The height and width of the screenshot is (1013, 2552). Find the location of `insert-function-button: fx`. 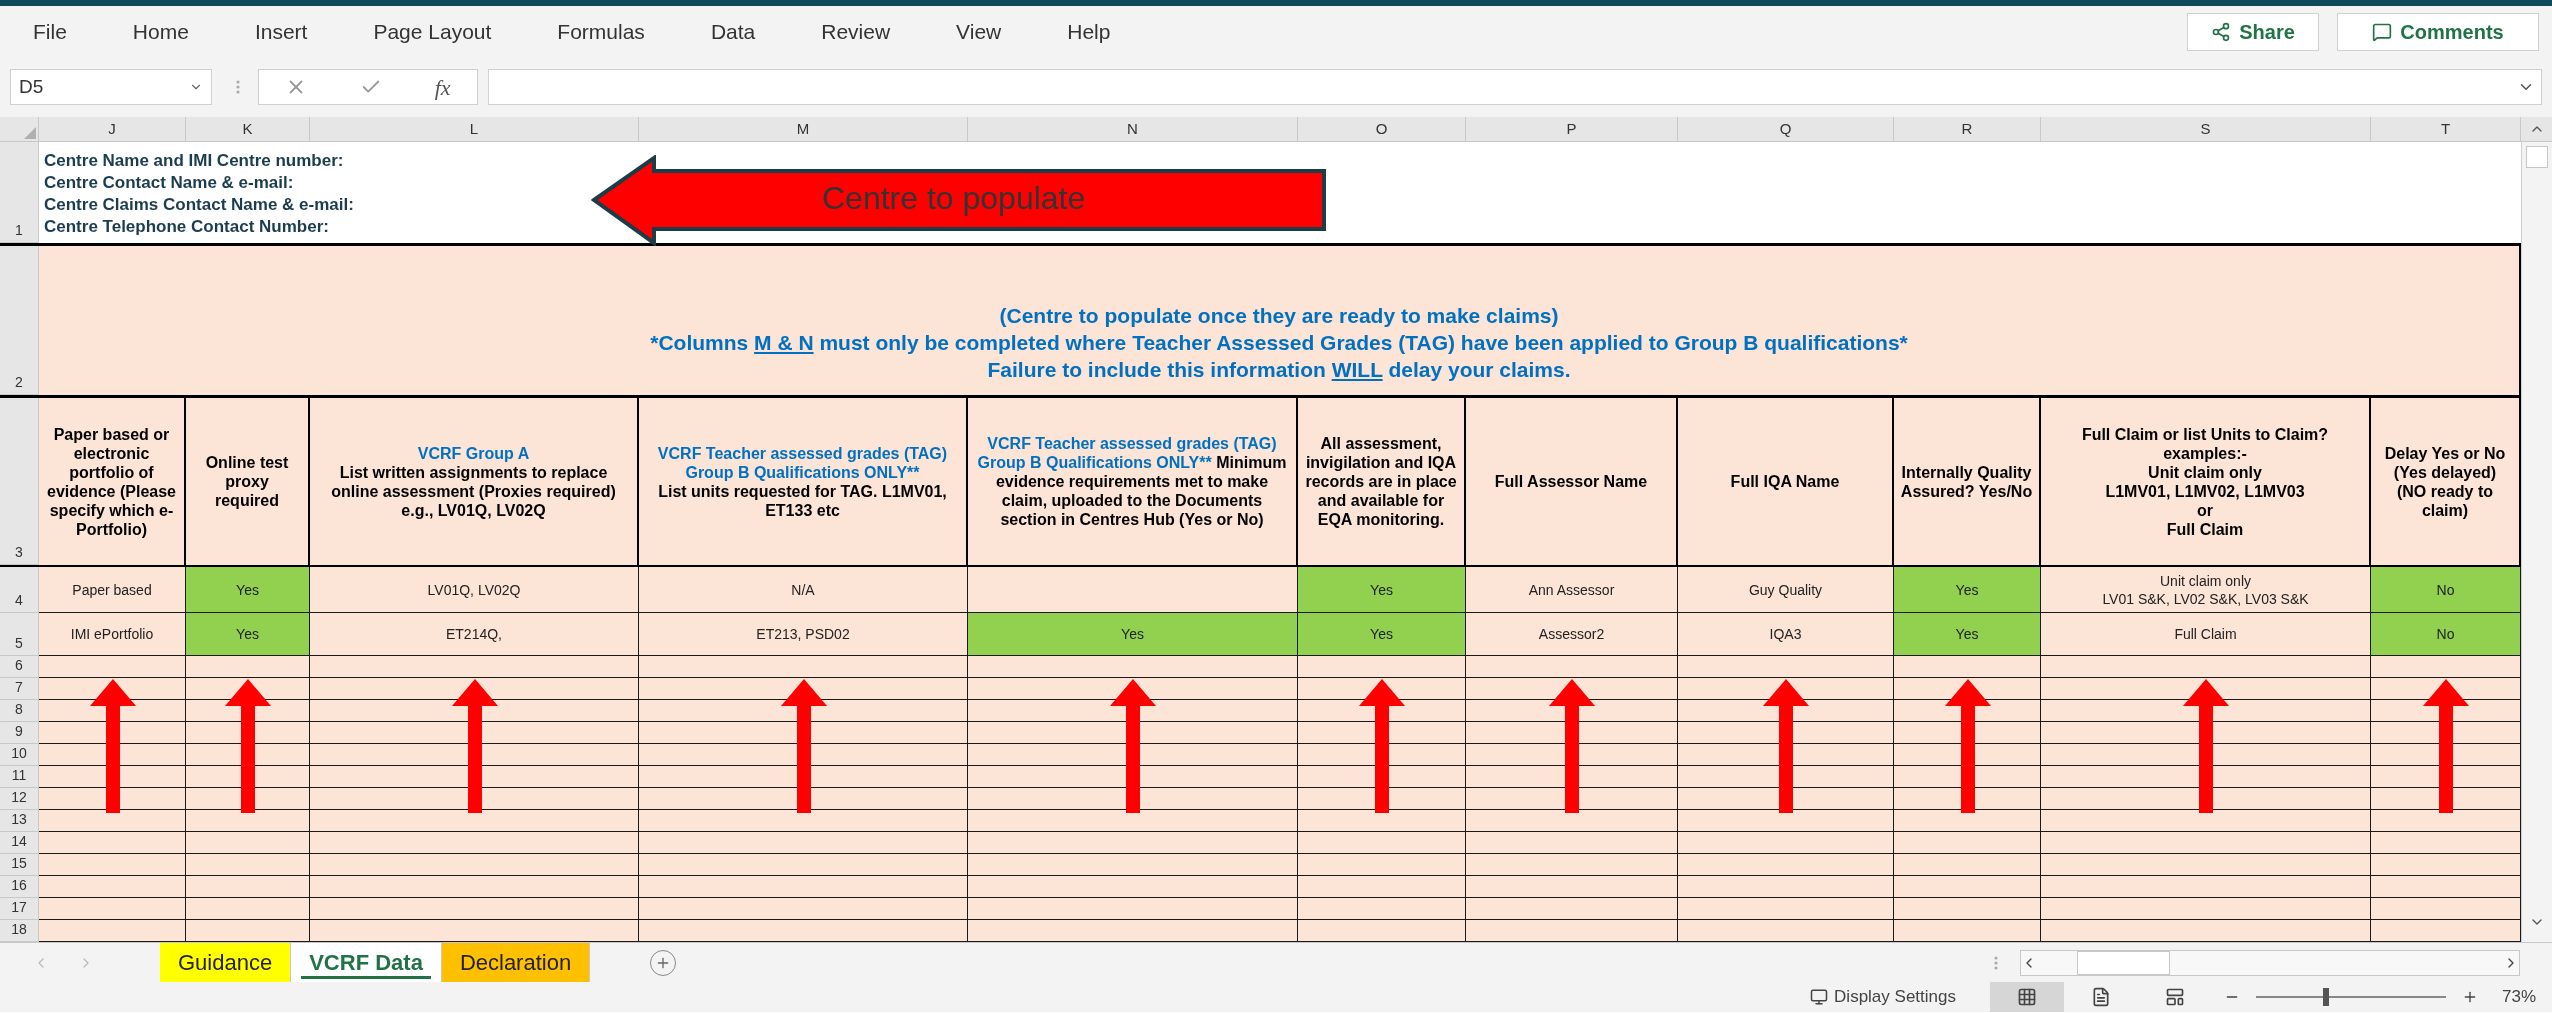

insert-function-button: fx is located at coordinates (442, 87).